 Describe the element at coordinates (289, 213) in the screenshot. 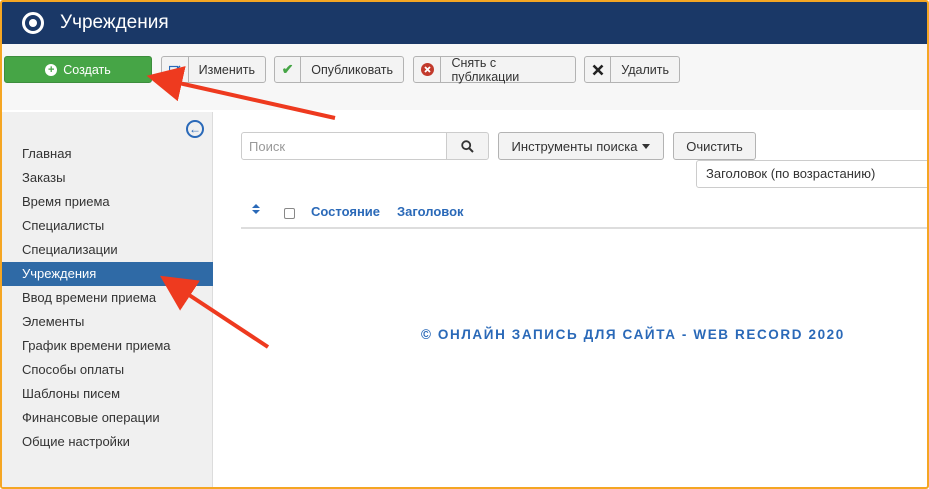

I see `select-all-checkbox` at that location.